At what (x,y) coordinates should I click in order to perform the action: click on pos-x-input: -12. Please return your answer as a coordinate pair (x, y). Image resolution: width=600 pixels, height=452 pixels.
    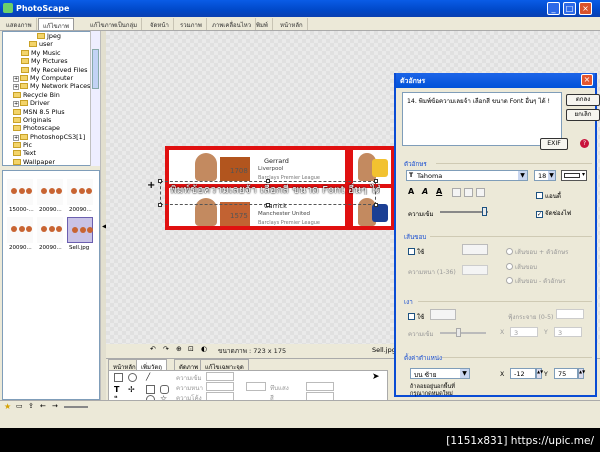
    Looking at the image, I should click on (523, 373).